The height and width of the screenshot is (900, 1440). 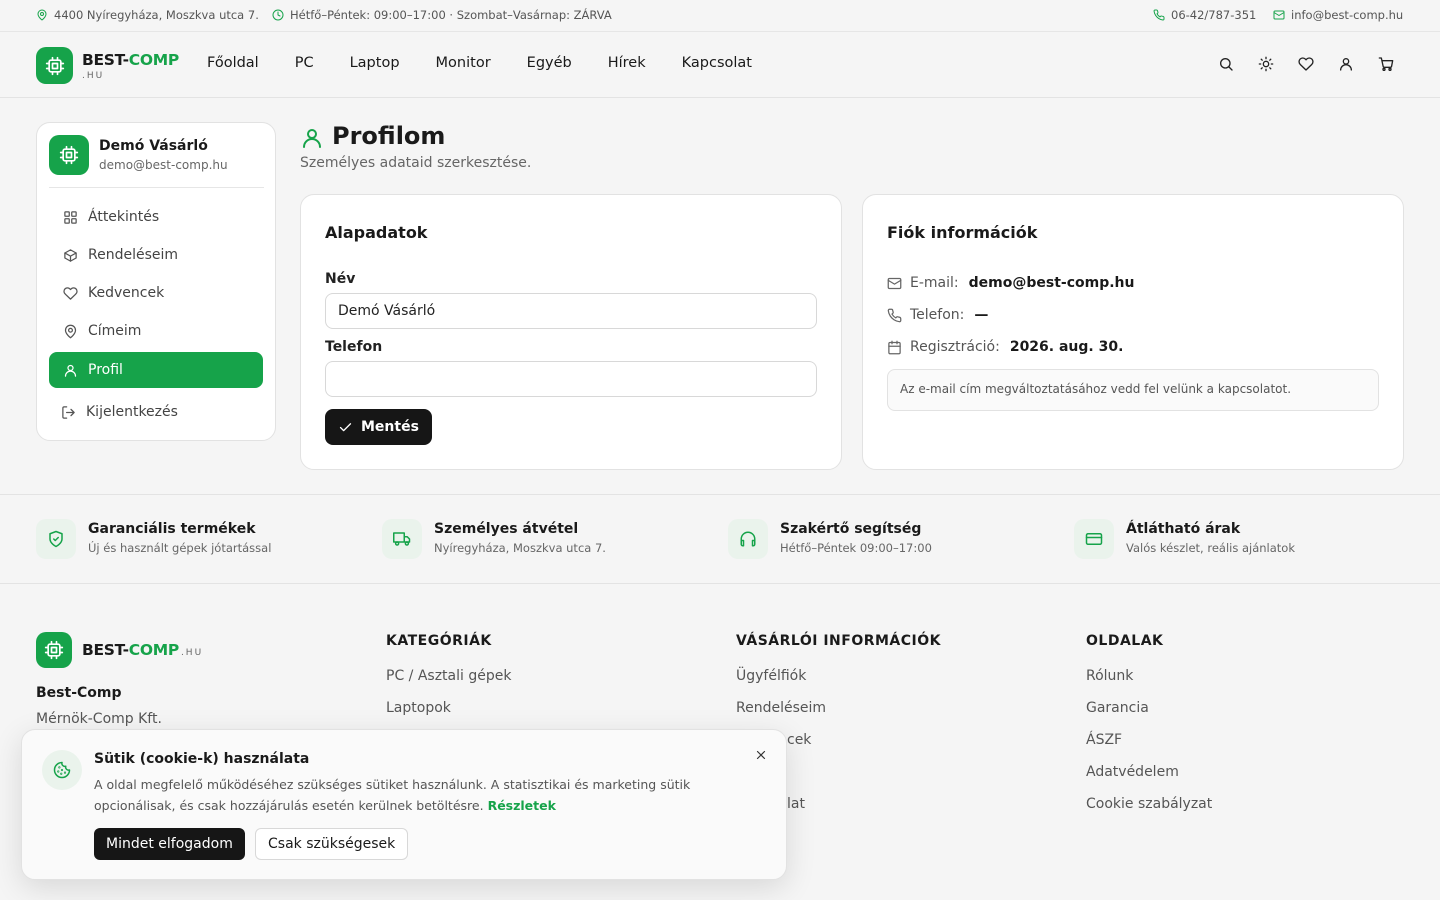 I want to click on feature-subtitle: Új és használt gépek jótartással, so click(x=180, y=548).